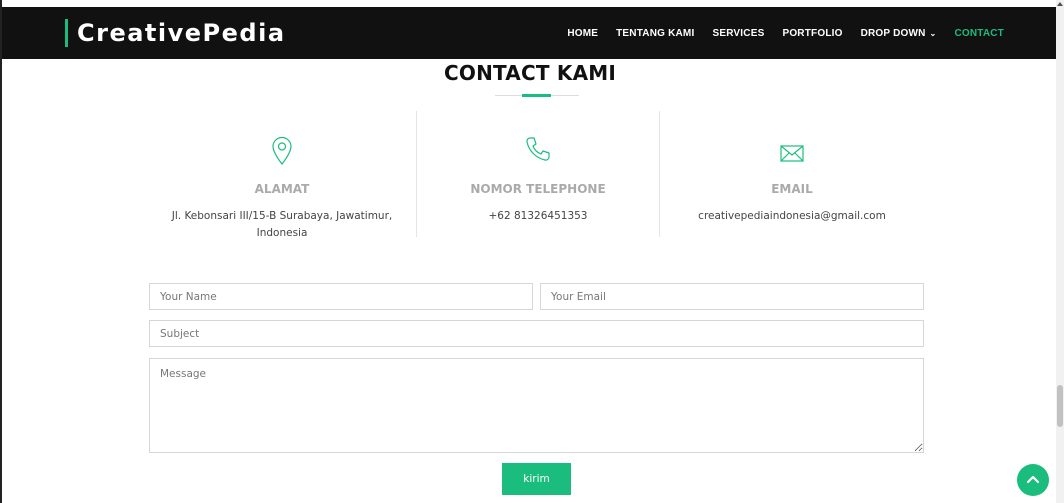  Describe the element at coordinates (792, 189) in the screenshot. I see `email-label: EMAIL` at that location.